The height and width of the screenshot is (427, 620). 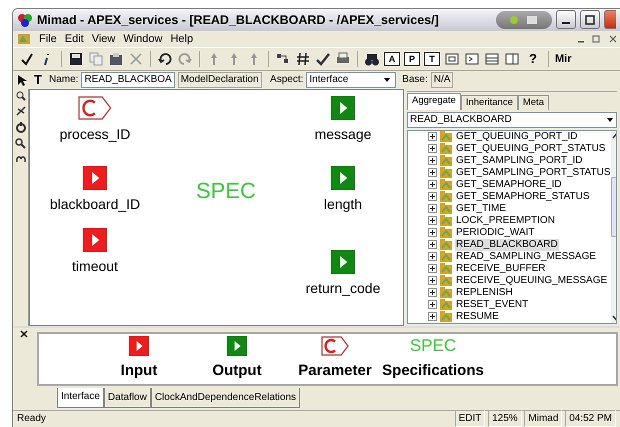 I want to click on close-button, so click(x=610, y=20).